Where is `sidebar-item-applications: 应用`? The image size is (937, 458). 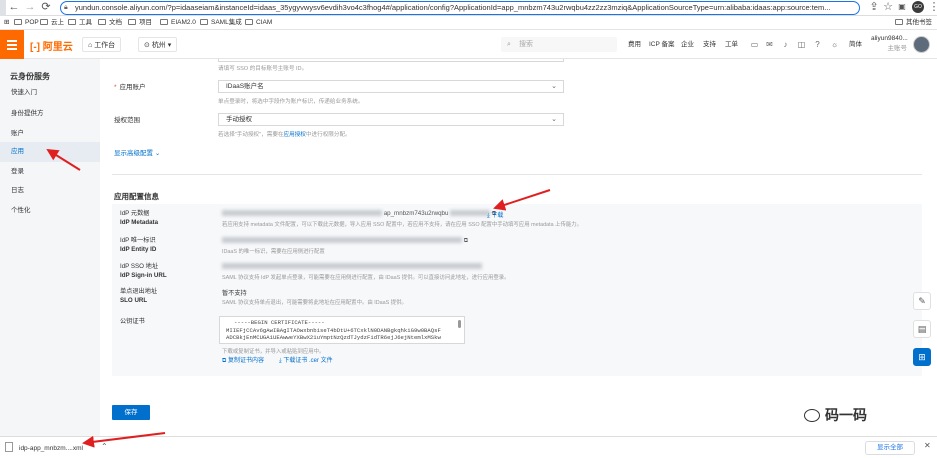
sidebar-item-applications: 应用 is located at coordinates (50, 152).